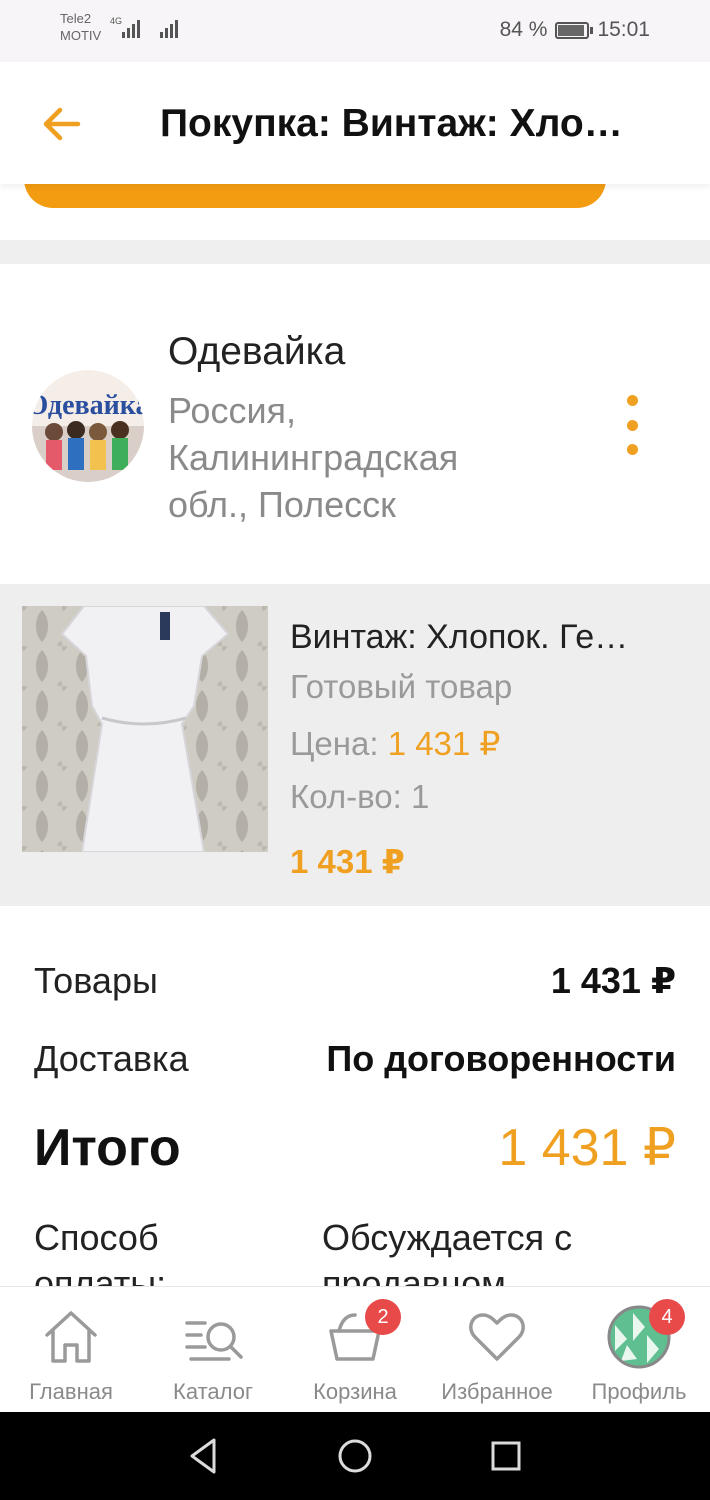  Describe the element at coordinates (71, 1337) in the screenshot. I see `home-icon` at that location.